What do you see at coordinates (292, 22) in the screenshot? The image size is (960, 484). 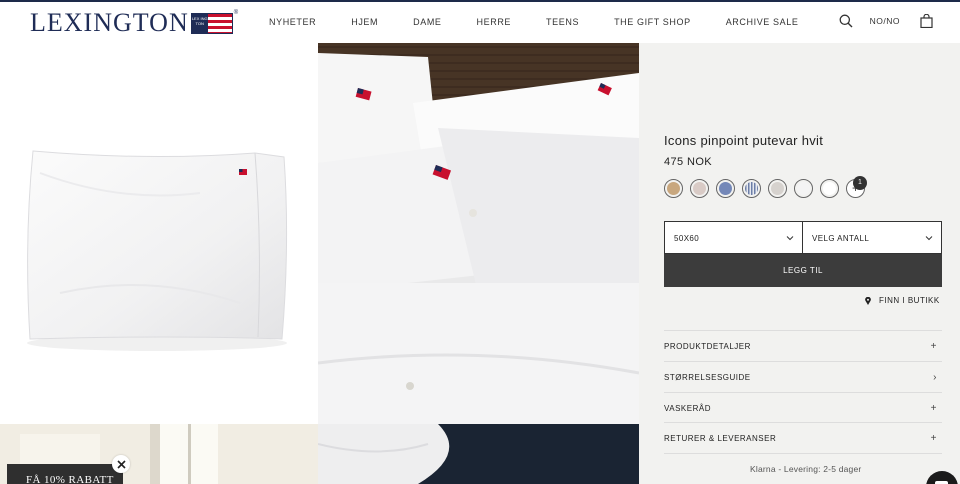 I see `nav-nyheter: NYHETER` at bounding box center [292, 22].